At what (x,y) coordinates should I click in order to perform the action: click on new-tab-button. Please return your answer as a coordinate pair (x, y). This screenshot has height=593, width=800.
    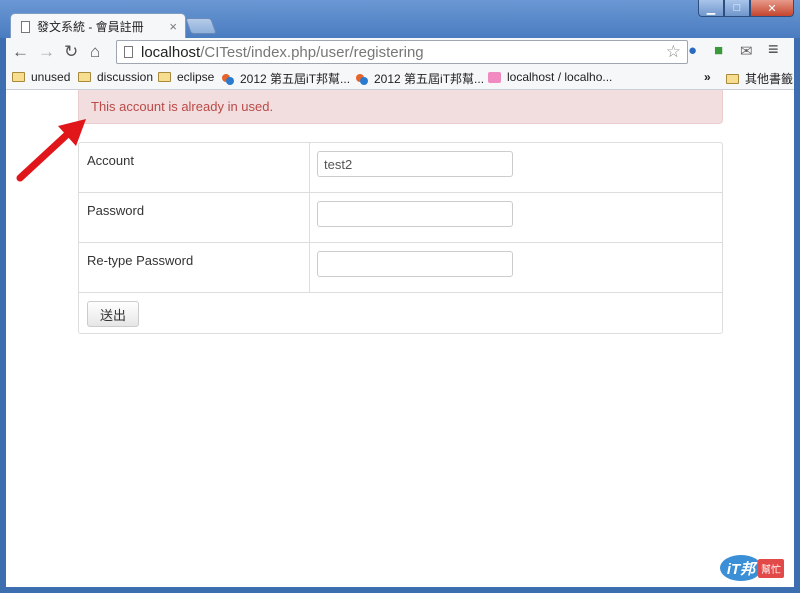
    Looking at the image, I should click on (201, 26).